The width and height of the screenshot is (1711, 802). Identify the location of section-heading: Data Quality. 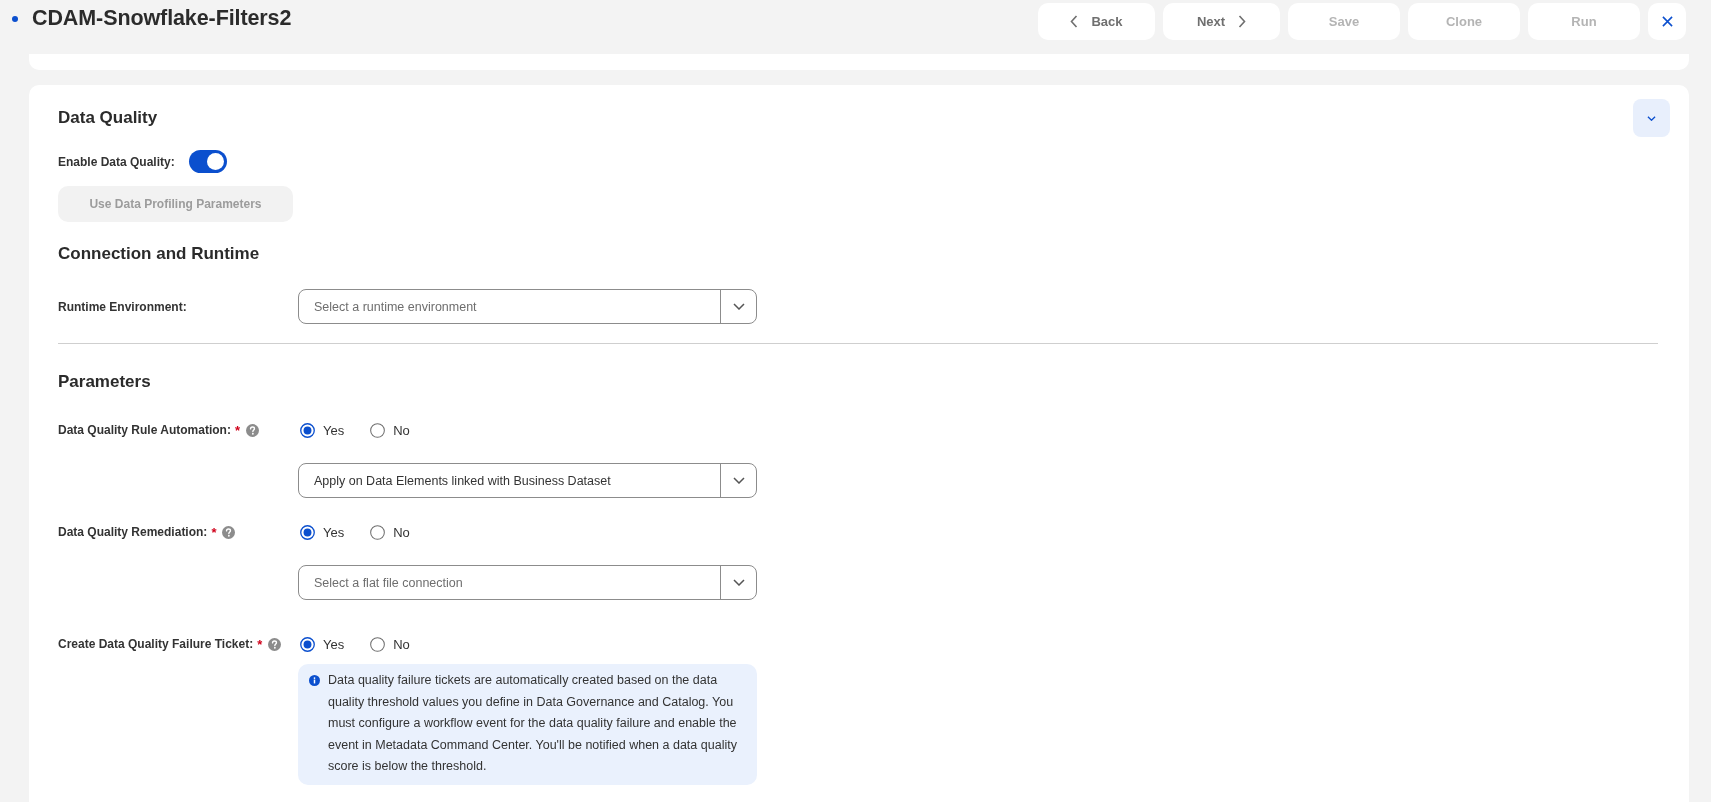
(108, 118).